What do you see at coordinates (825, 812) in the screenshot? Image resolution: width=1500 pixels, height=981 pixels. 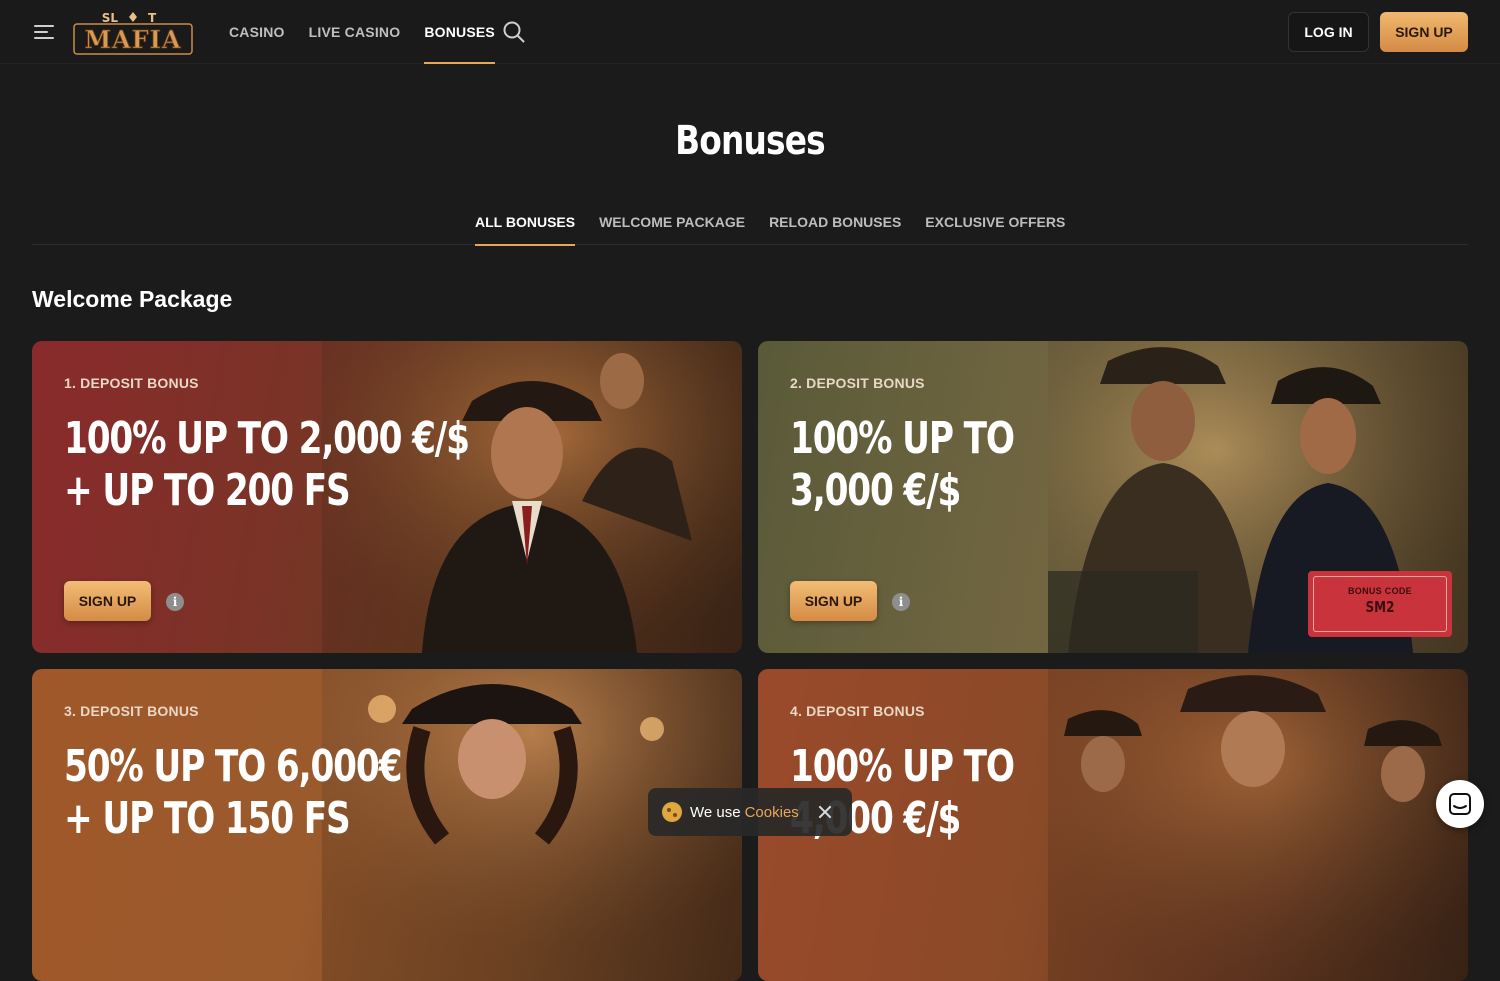 I see `close-icon` at bounding box center [825, 812].